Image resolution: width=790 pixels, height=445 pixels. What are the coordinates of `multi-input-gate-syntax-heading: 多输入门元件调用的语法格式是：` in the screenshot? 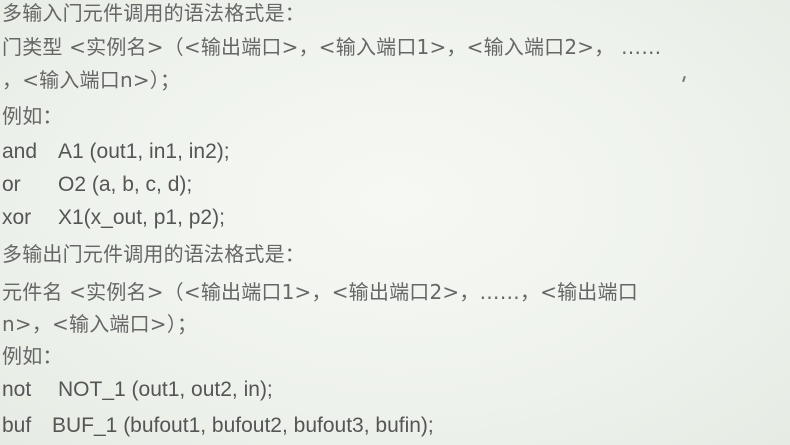 It's located at (153, 13).